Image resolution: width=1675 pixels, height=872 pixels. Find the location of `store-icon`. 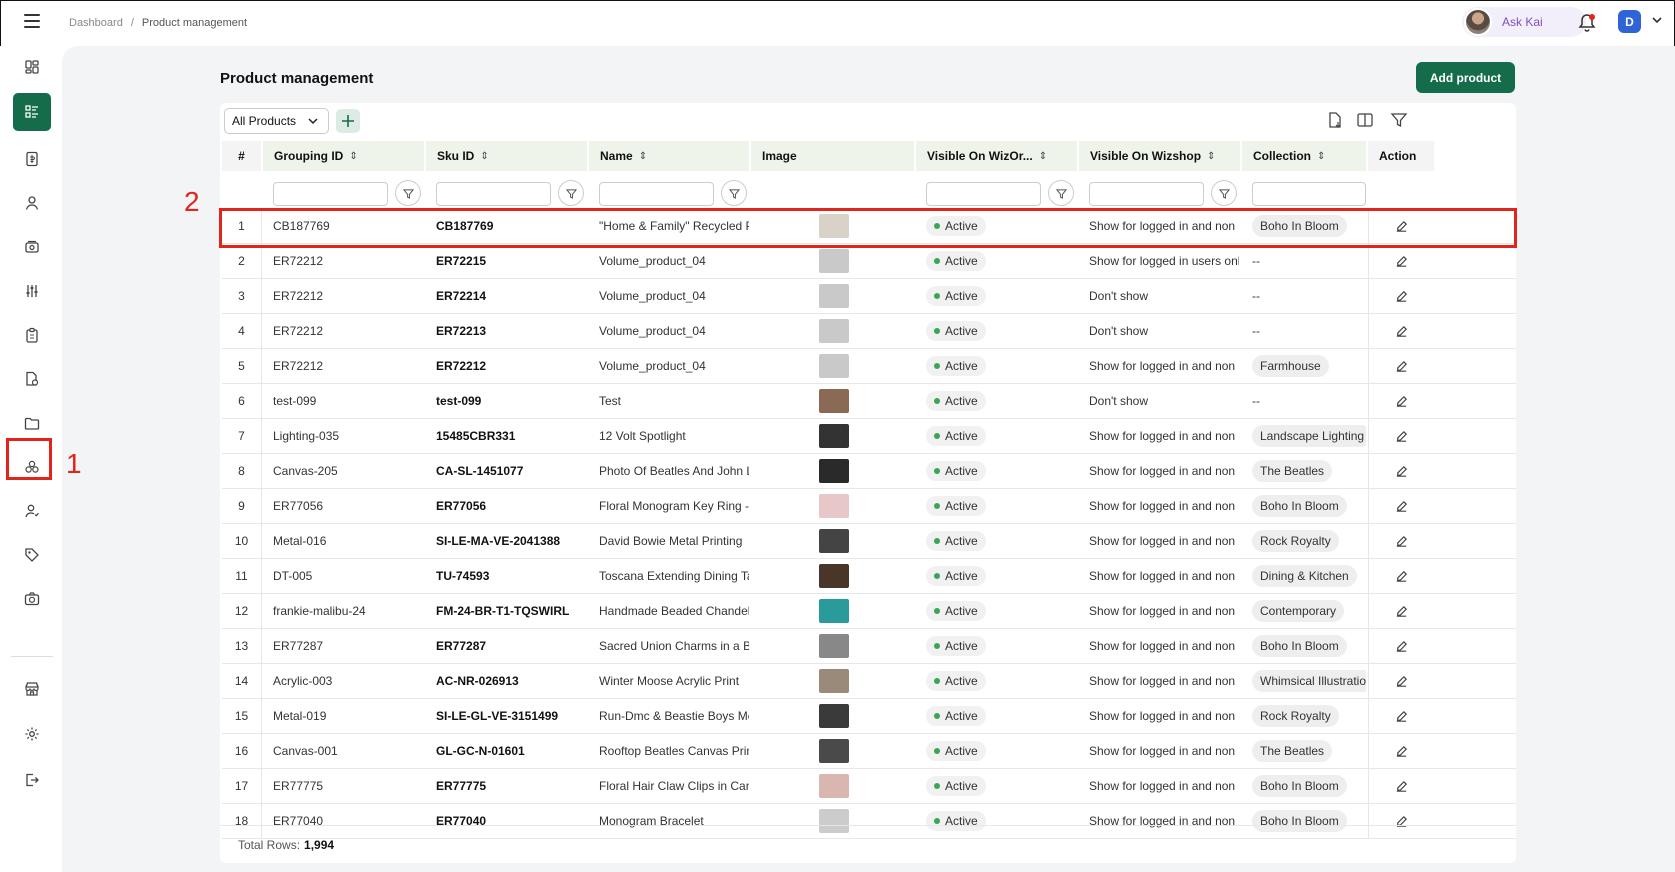

store-icon is located at coordinates (32, 689).